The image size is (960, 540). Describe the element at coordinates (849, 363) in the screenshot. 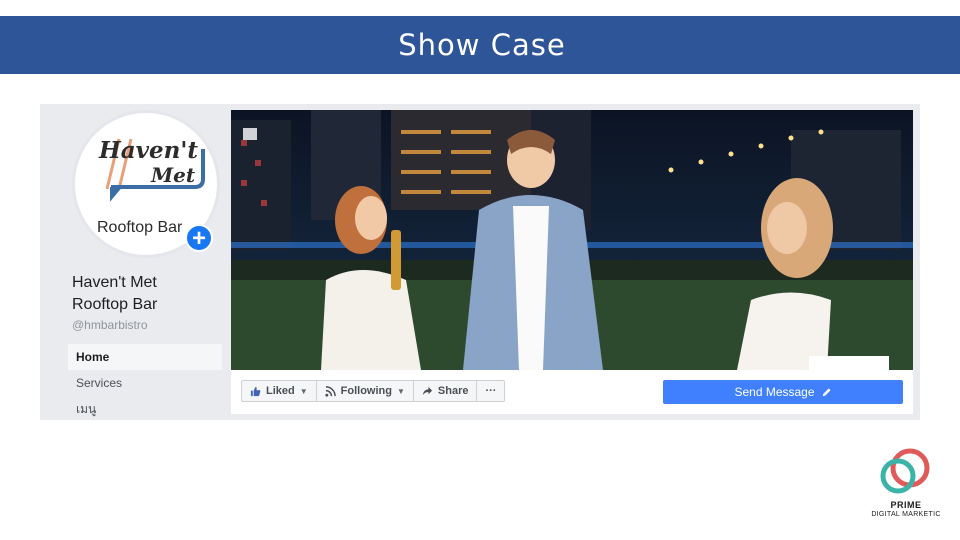

I see `cover-overlay-tag` at that location.